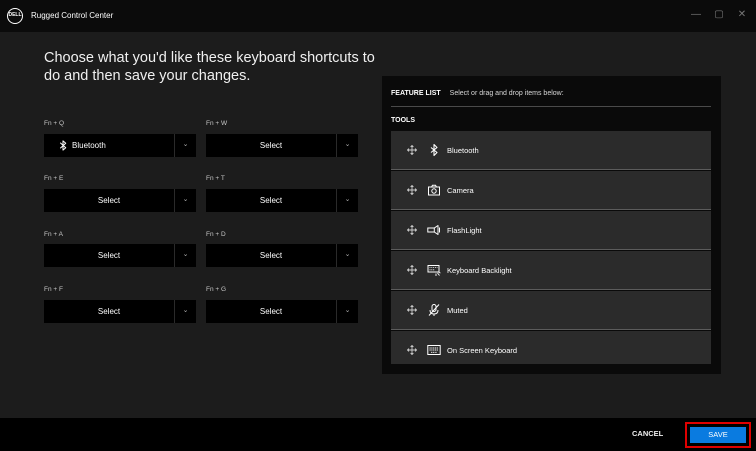  I want to click on close-button: ✕, so click(742, 15).